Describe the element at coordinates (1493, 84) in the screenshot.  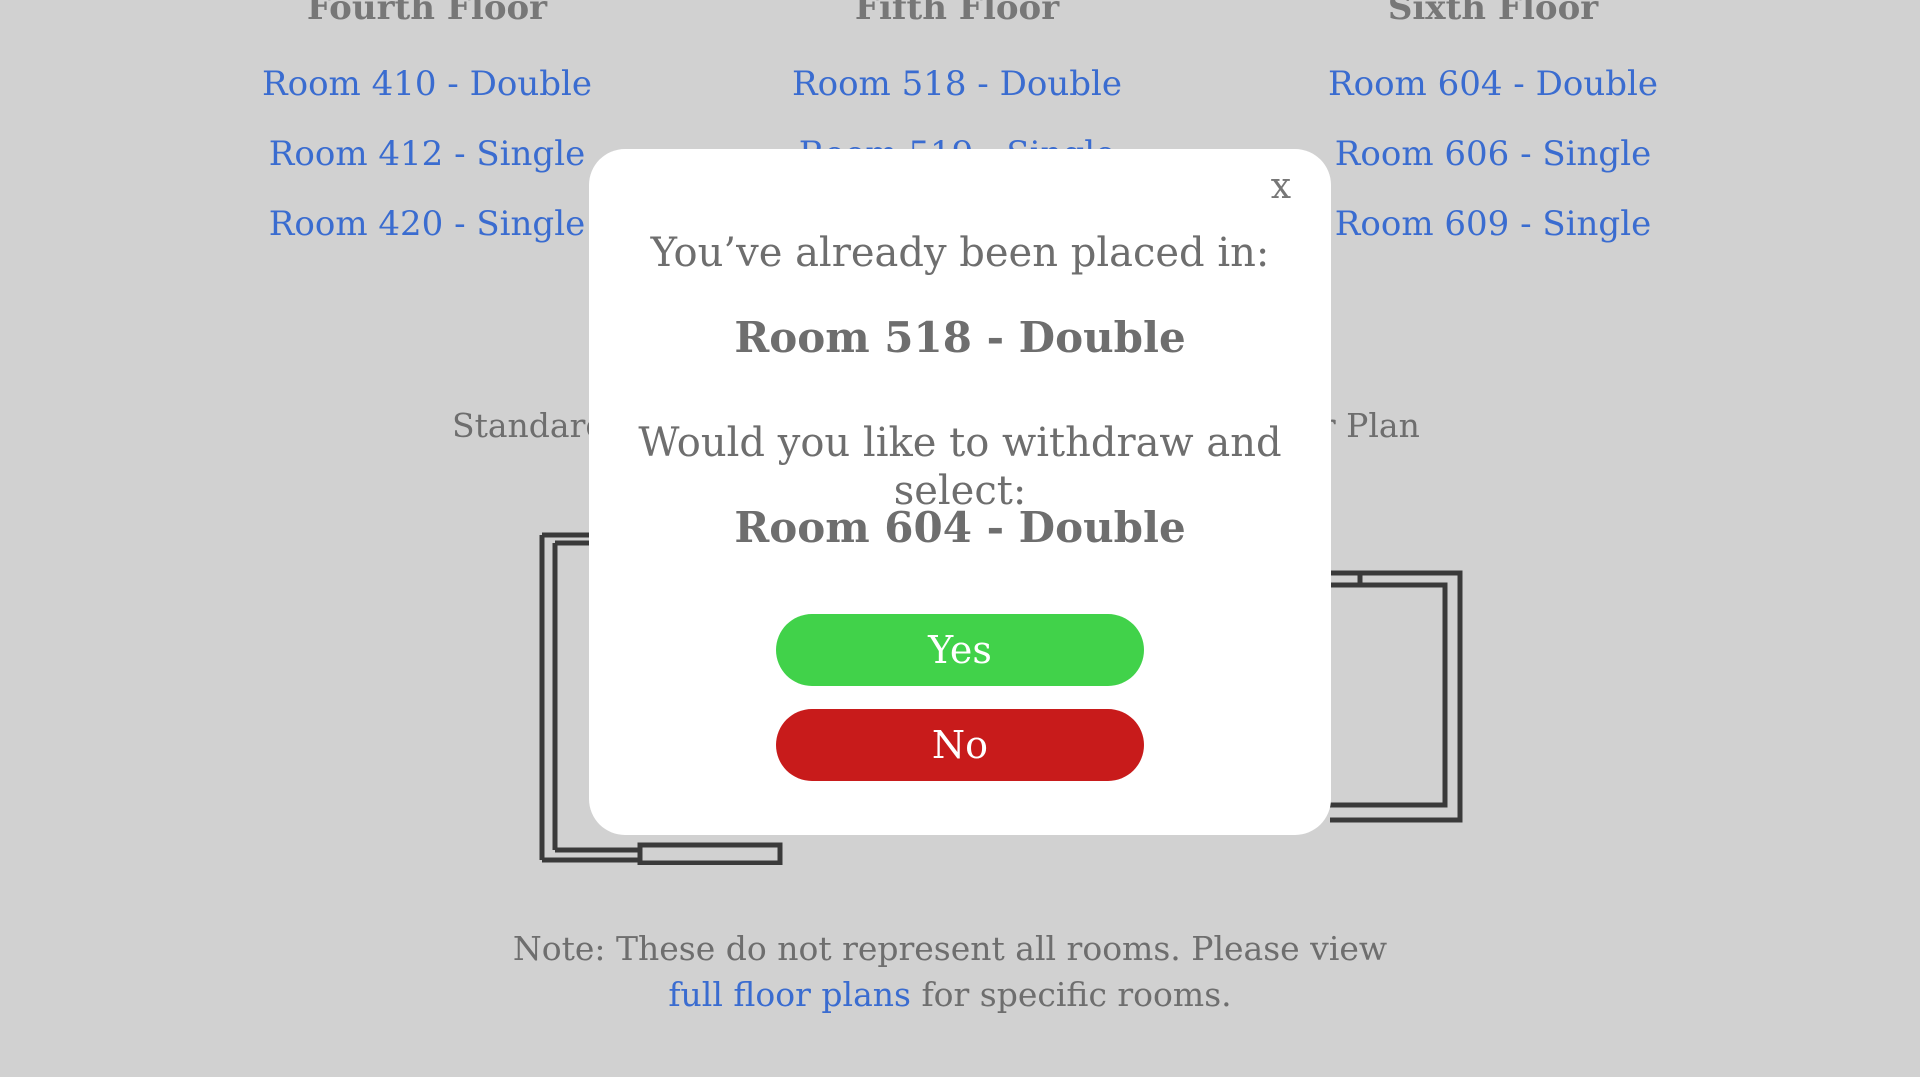
I see `room-link: Room 604 - Double` at that location.